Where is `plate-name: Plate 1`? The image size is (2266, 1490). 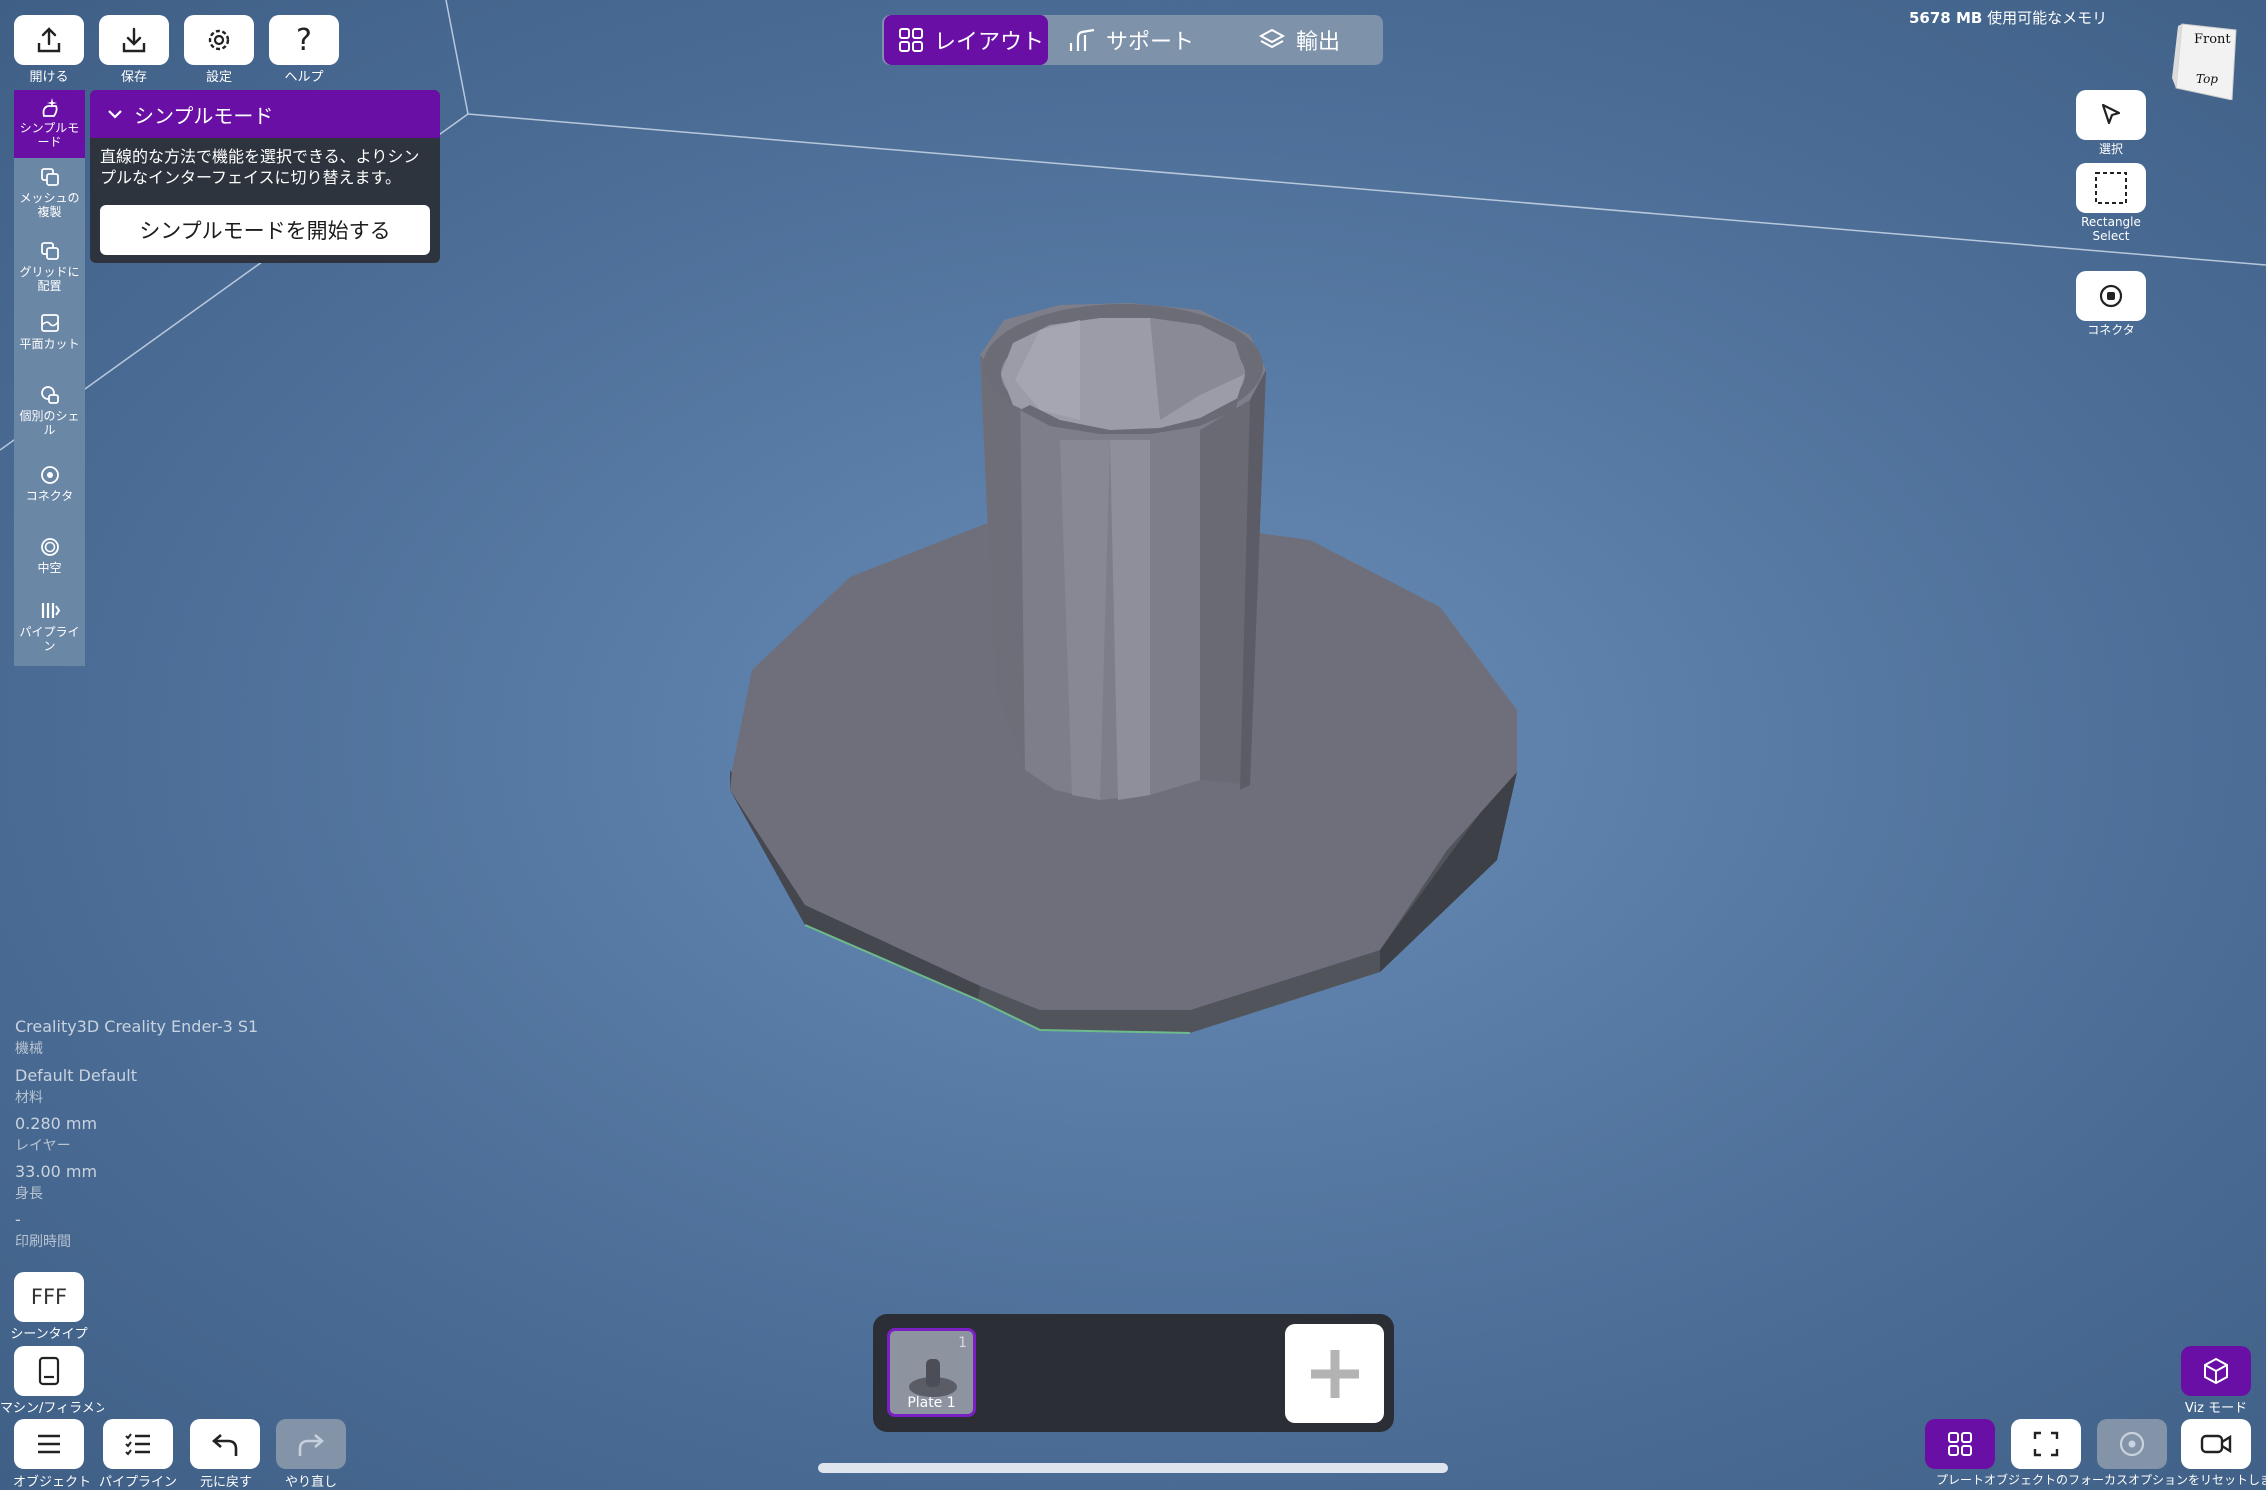 plate-name: Plate 1 is located at coordinates (931, 1403).